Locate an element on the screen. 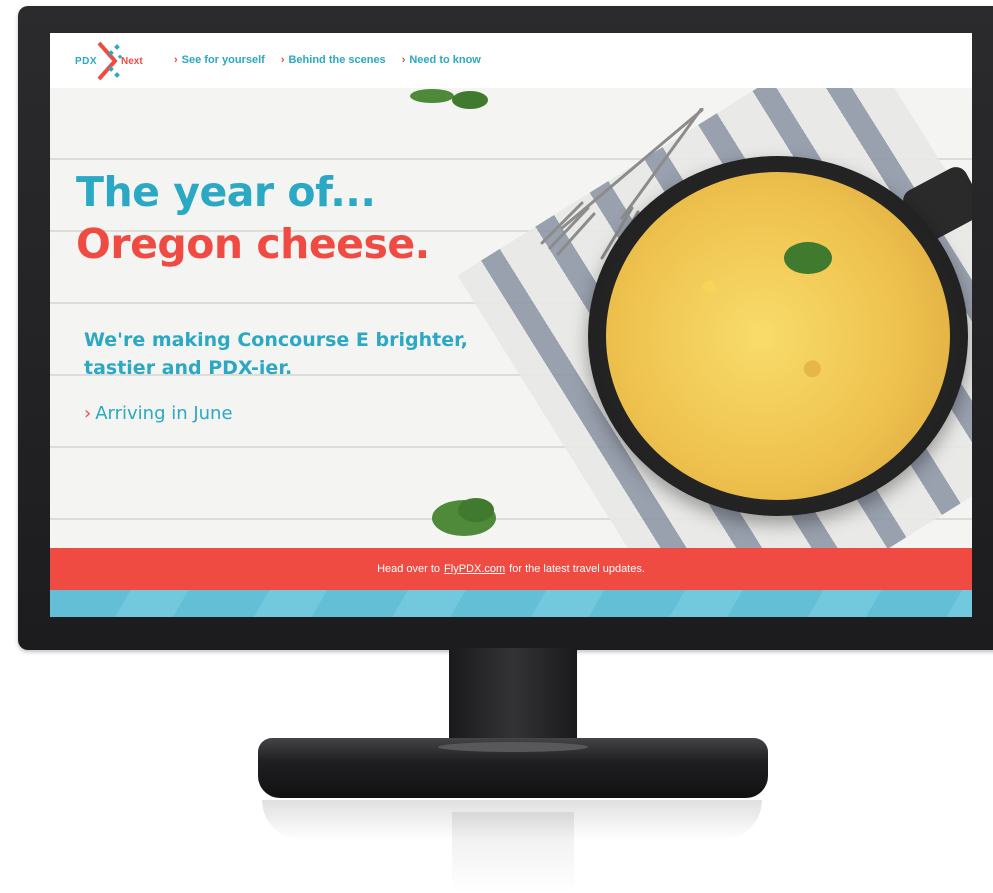  logo-pdx-text: PDX is located at coordinates (86, 61).